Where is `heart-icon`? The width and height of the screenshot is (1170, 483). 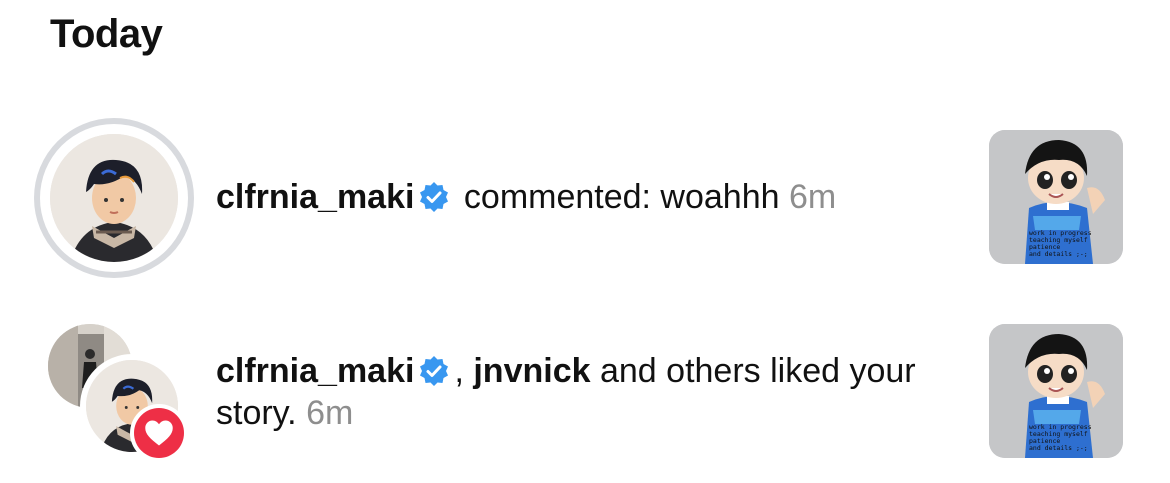 heart-icon is located at coordinates (159, 433).